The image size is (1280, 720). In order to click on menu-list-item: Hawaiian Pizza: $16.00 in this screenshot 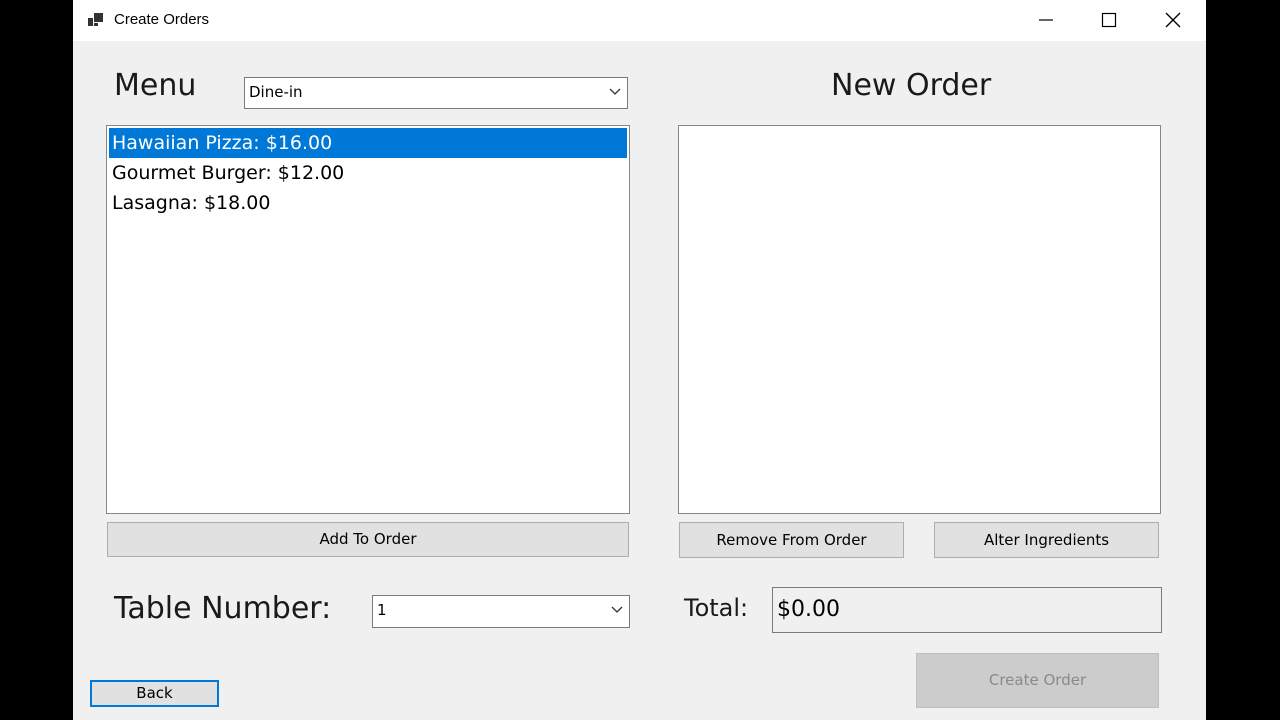, I will do `click(368, 143)`.